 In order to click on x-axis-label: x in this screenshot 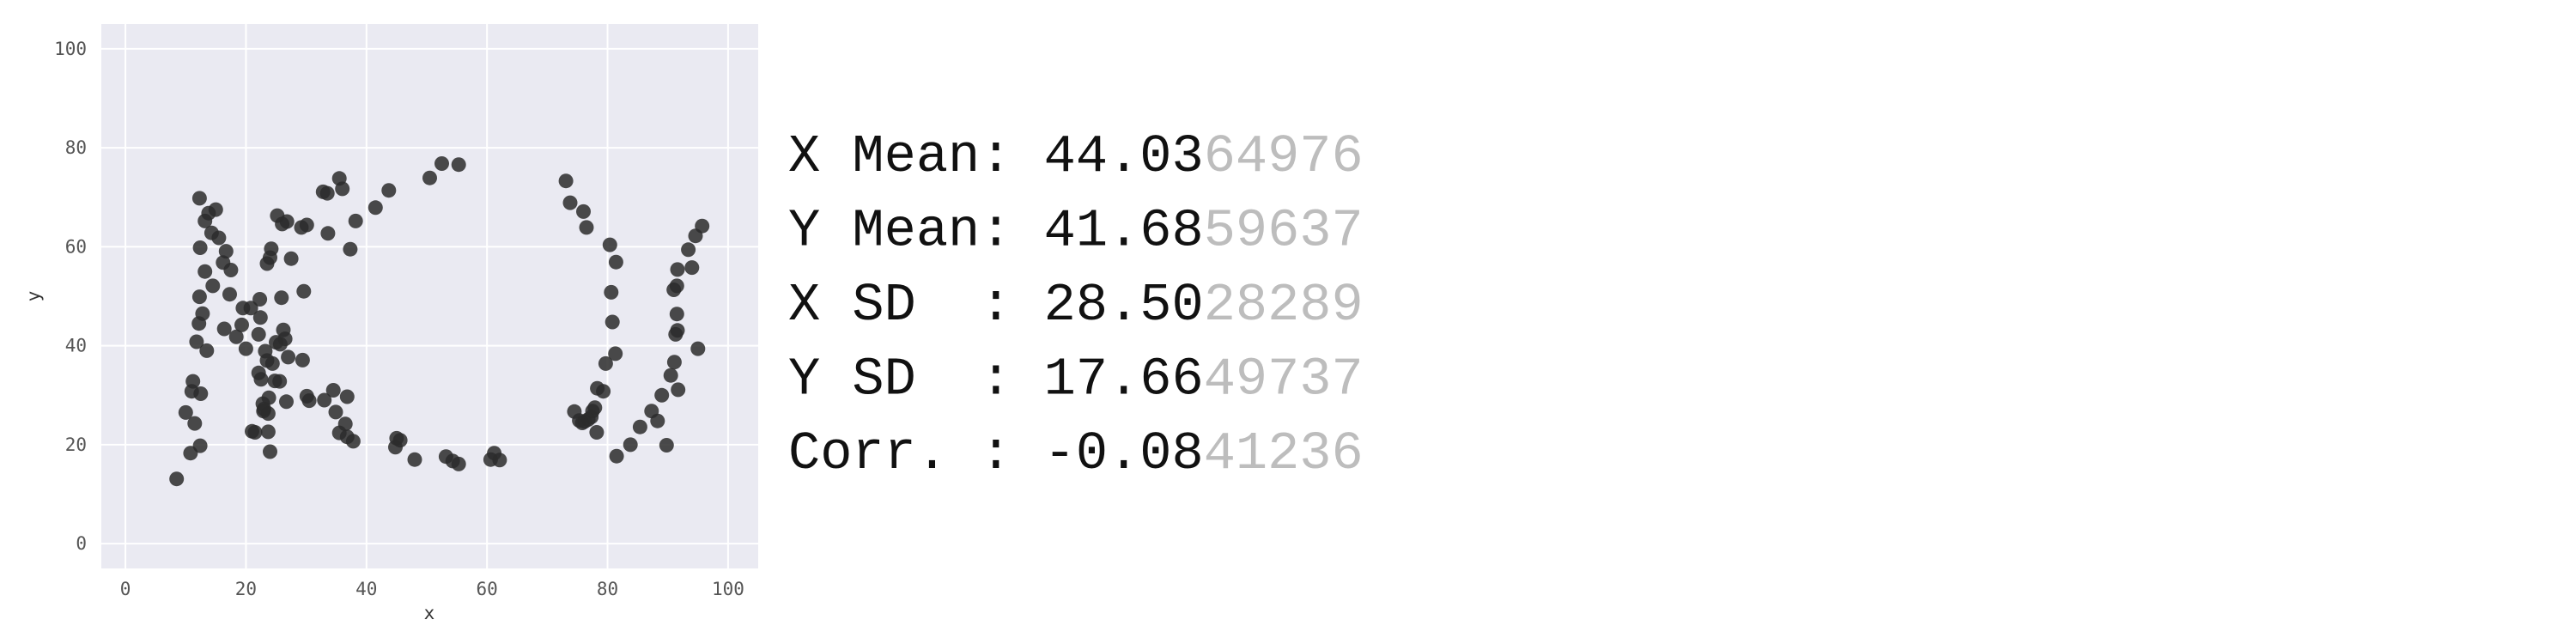, I will do `click(430, 613)`.